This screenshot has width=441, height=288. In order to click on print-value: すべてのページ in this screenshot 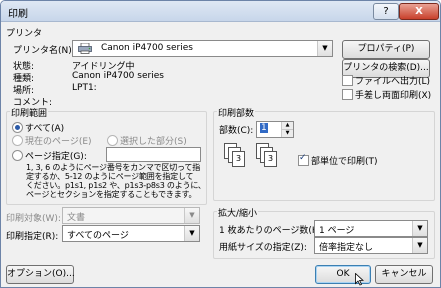, I will do `click(98, 236)`.